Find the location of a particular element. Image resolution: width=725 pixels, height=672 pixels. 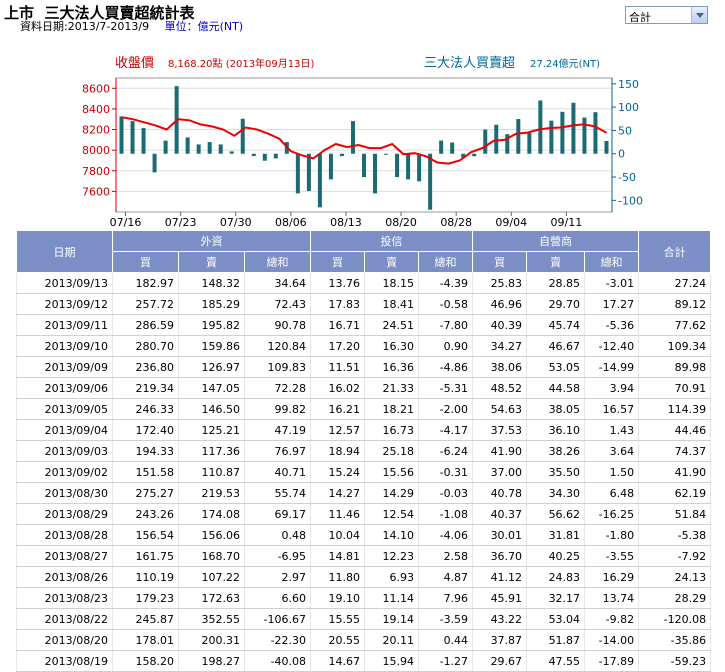

cell-f-net: 72.43 is located at coordinates (278, 304).